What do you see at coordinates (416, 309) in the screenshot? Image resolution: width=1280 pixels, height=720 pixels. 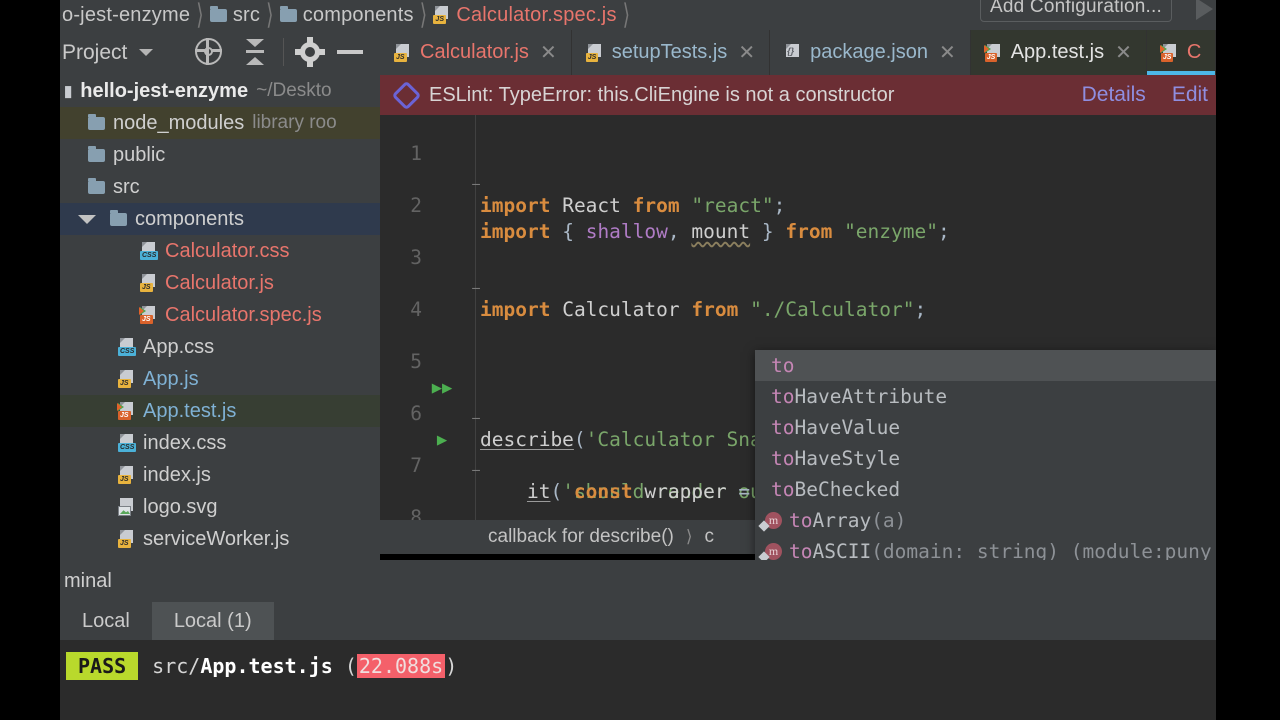 I see `line-number: 4` at bounding box center [416, 309].